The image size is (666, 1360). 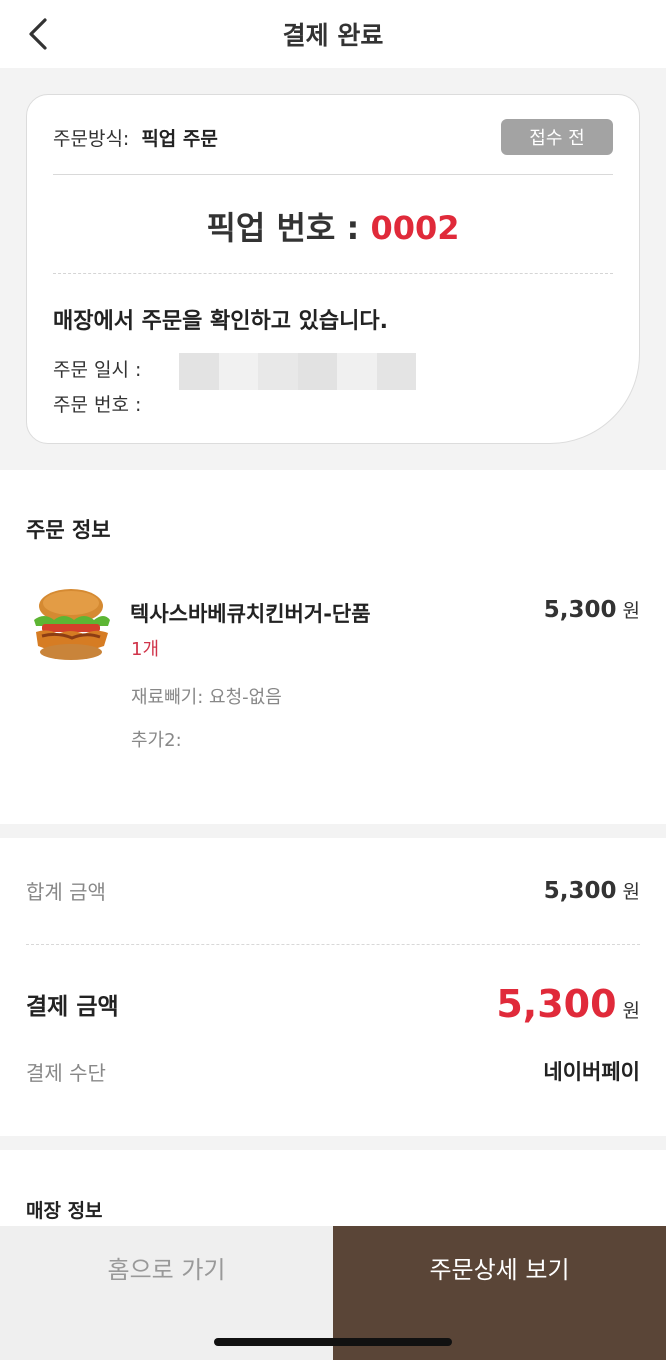 I want to click on section-title-store-info: 매장 정보, so click(x=64, y=1211).